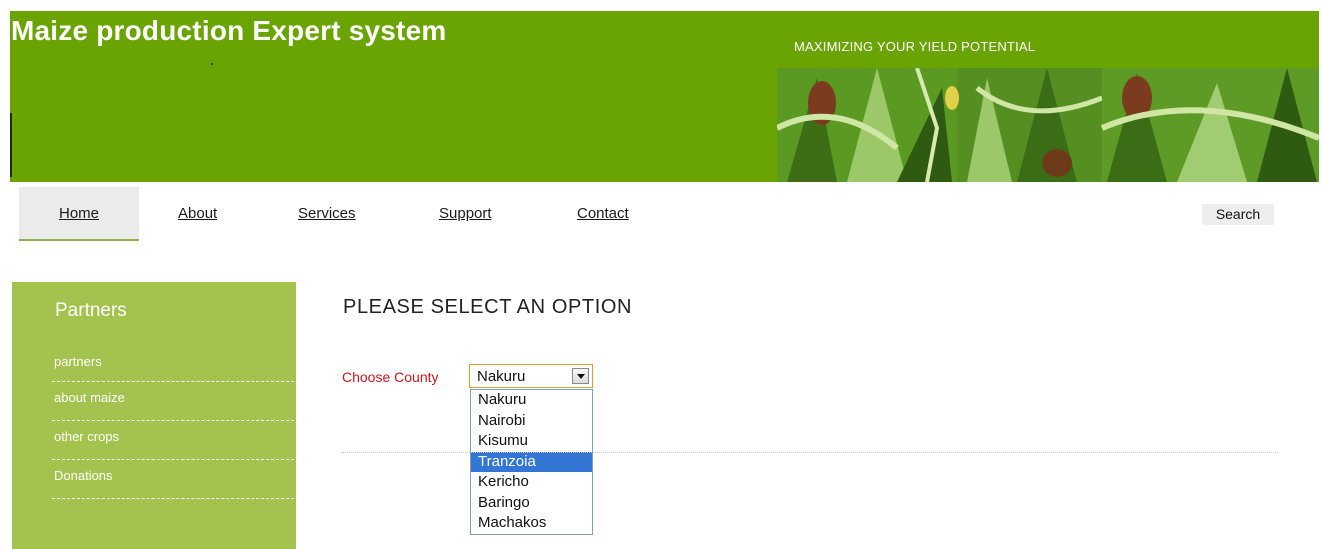 The image size is (1323, 549). I want to click on sidebar-link-other-crops: other crops, so click(173, 440).